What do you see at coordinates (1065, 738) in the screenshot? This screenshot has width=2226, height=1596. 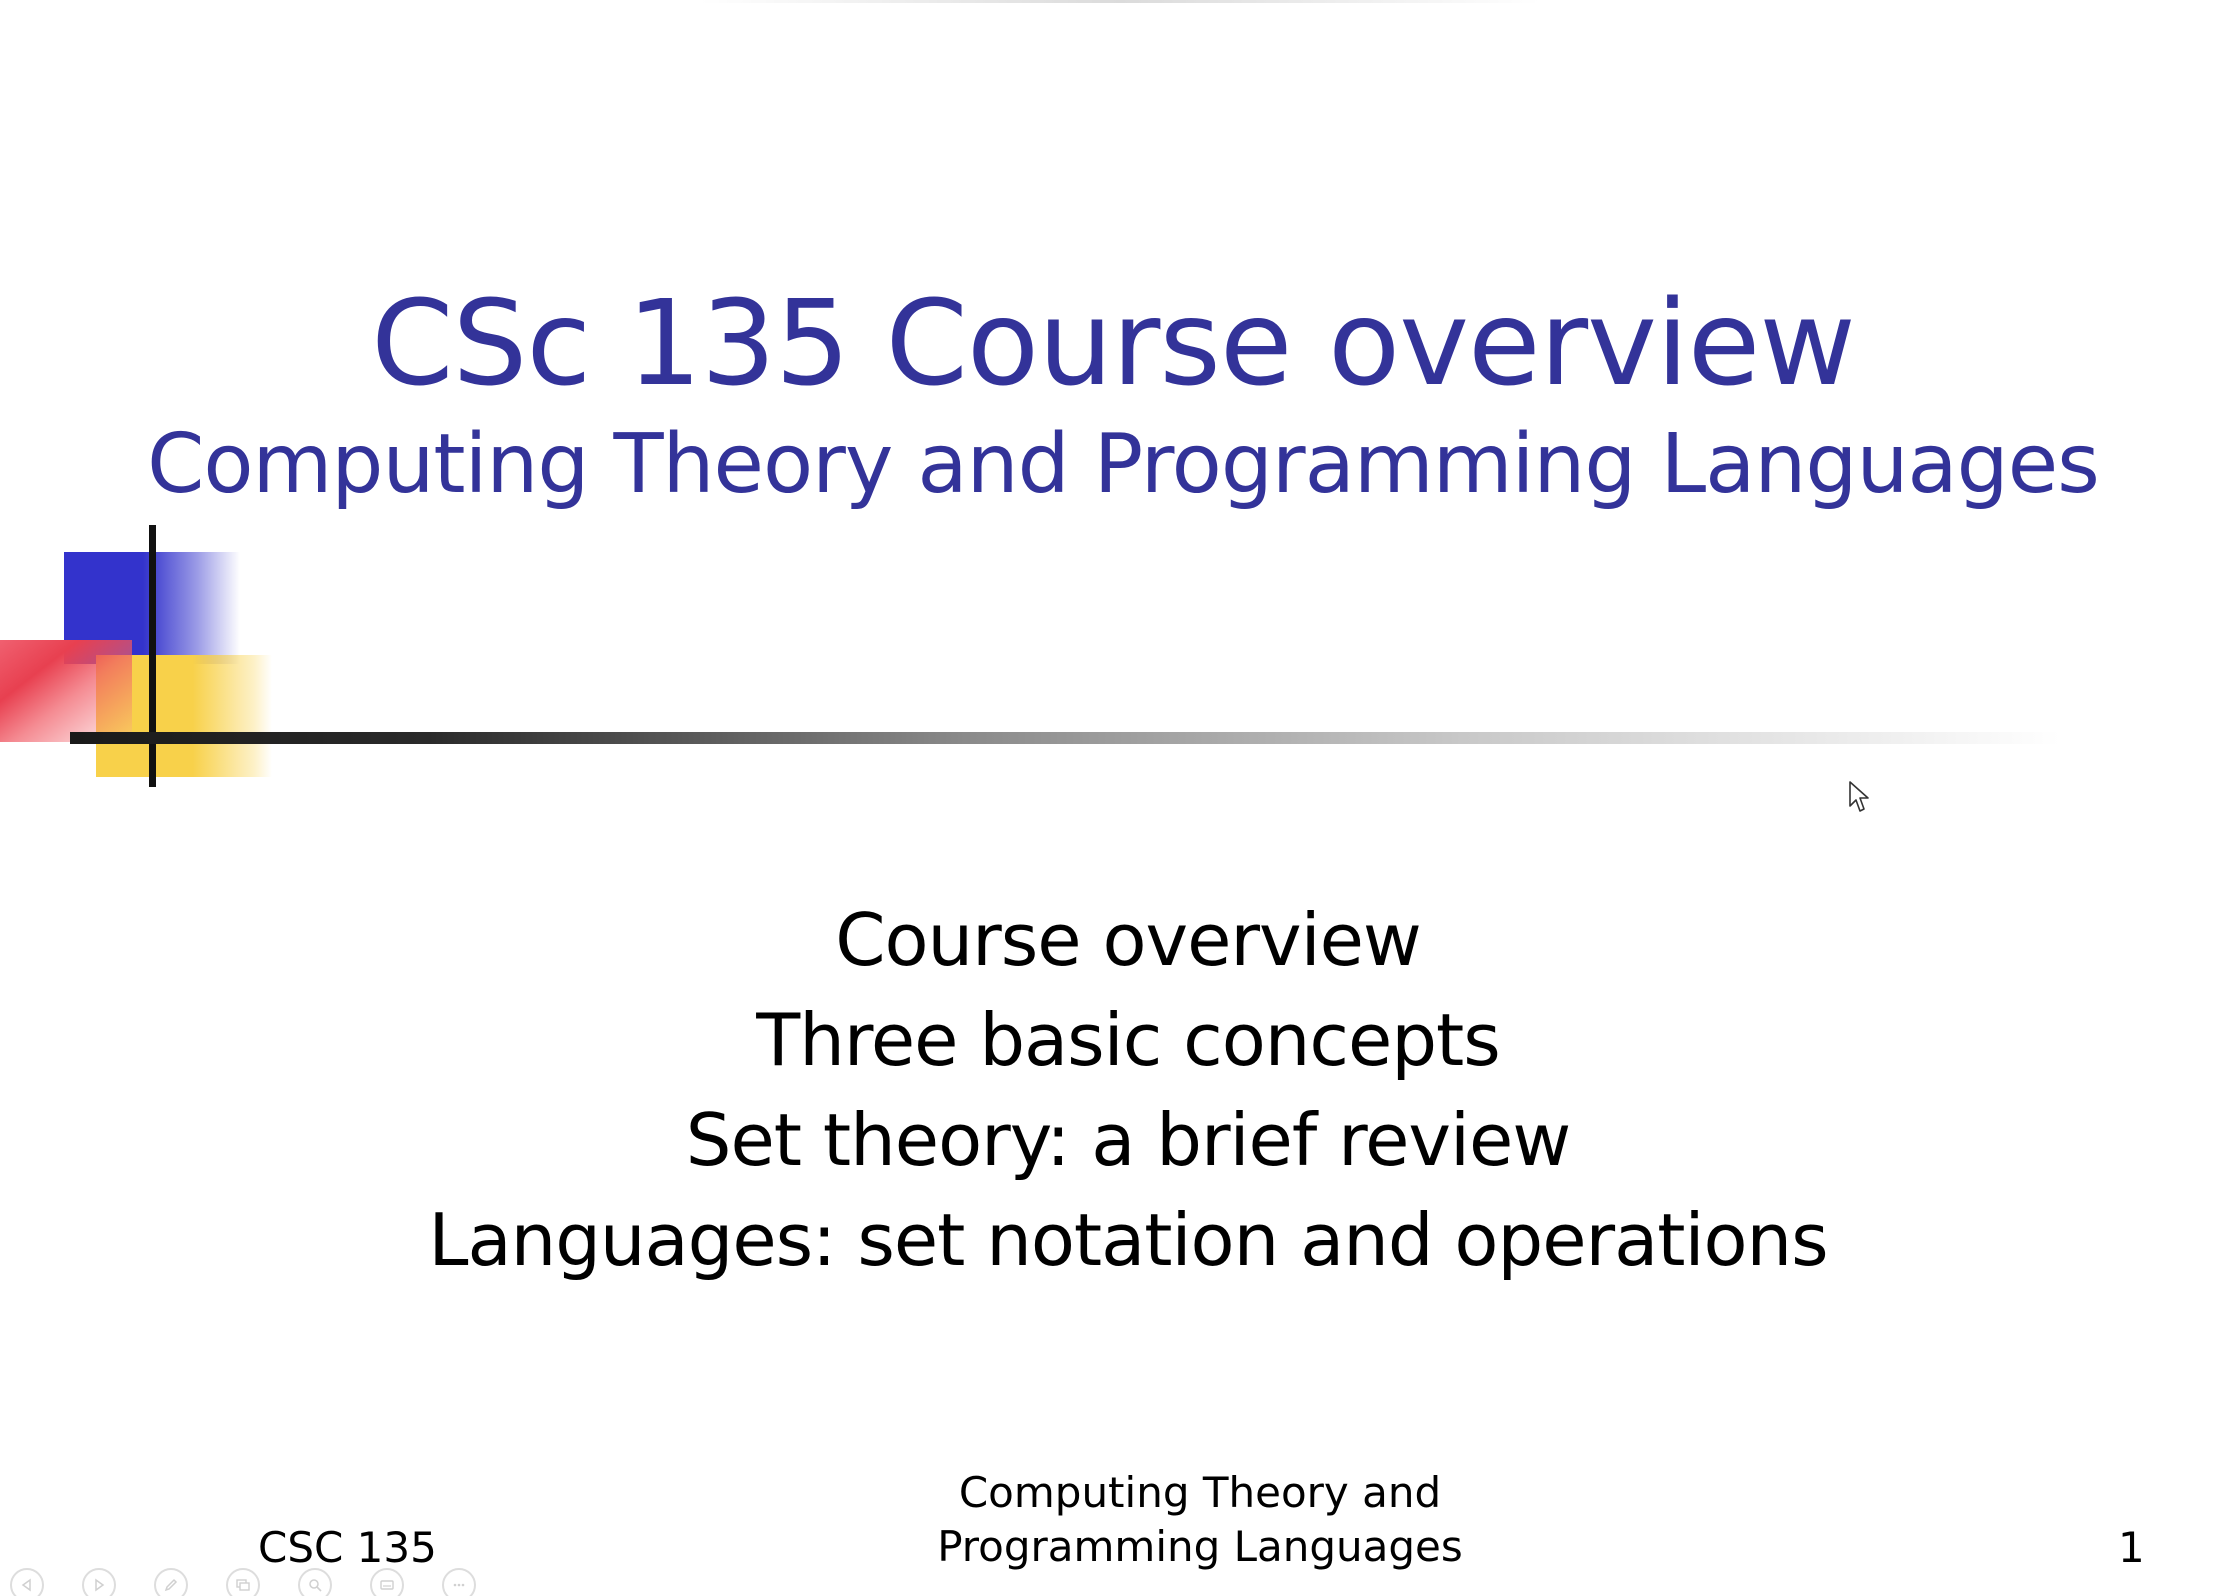 I see `decoration-horizontal-line` at bounding box center [1065, 738].